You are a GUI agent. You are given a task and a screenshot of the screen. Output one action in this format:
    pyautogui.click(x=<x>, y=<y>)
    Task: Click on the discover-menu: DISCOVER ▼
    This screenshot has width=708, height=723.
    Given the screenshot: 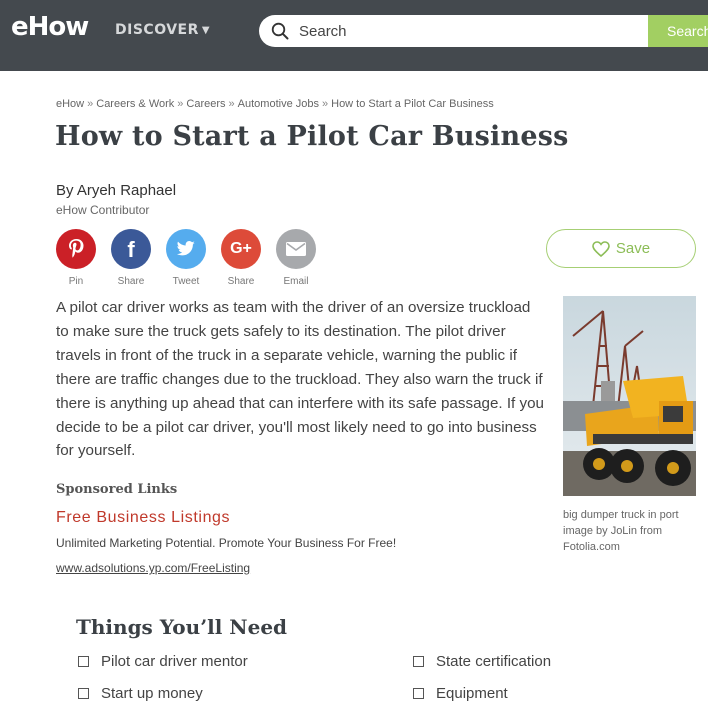 What is the action you would take?
    pyautogui.click(x=162, y=30)
    